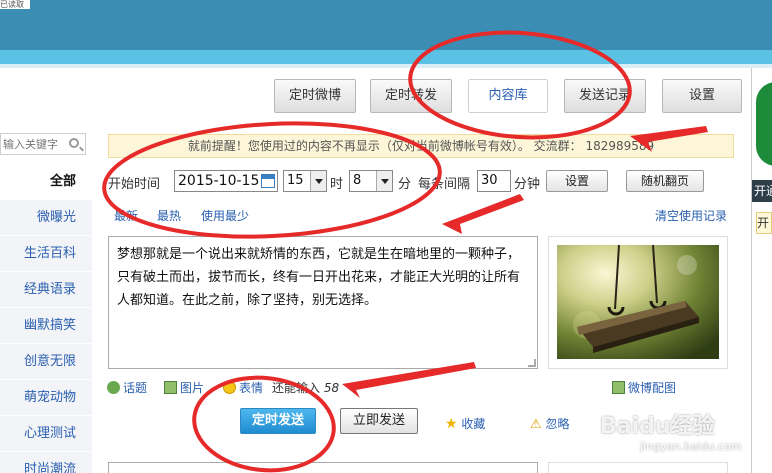 The width and height of the screenshot is (772, 473). I want to click on tab-scheduled-weibo: 定时微博, so click(315, 96).